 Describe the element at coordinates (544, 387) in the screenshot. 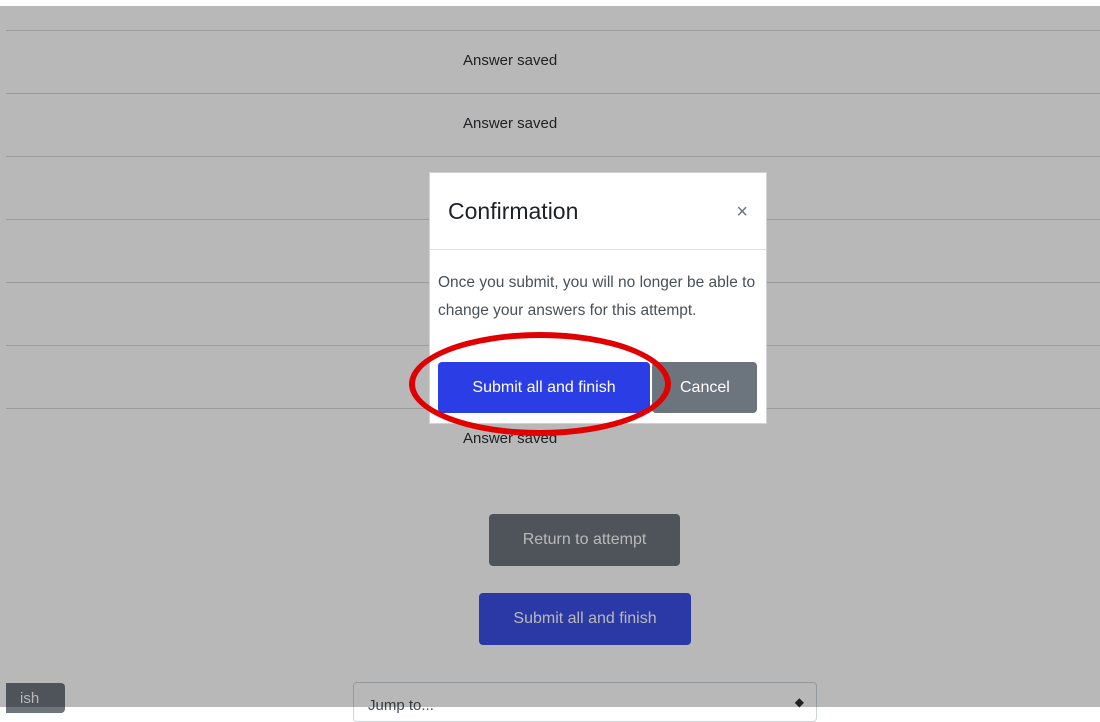

I see `dialog-submit-all-and-finish-button: Submit all and finish` at that location.